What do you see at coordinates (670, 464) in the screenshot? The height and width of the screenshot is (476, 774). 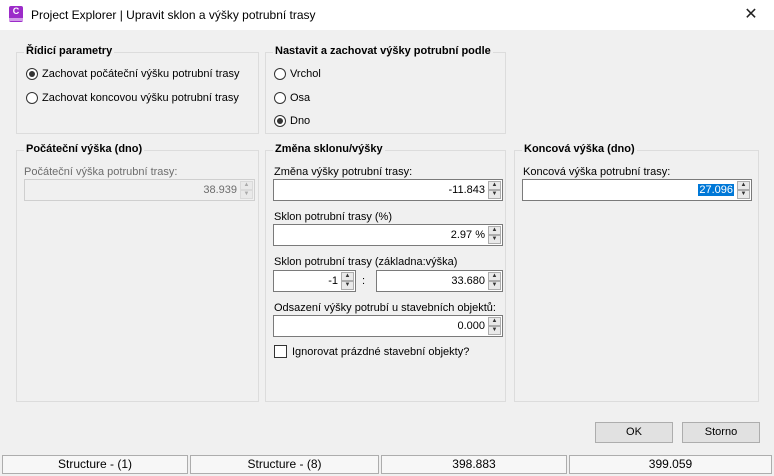 I see `status-cell: 399.059` at bounding box center [670, 464].